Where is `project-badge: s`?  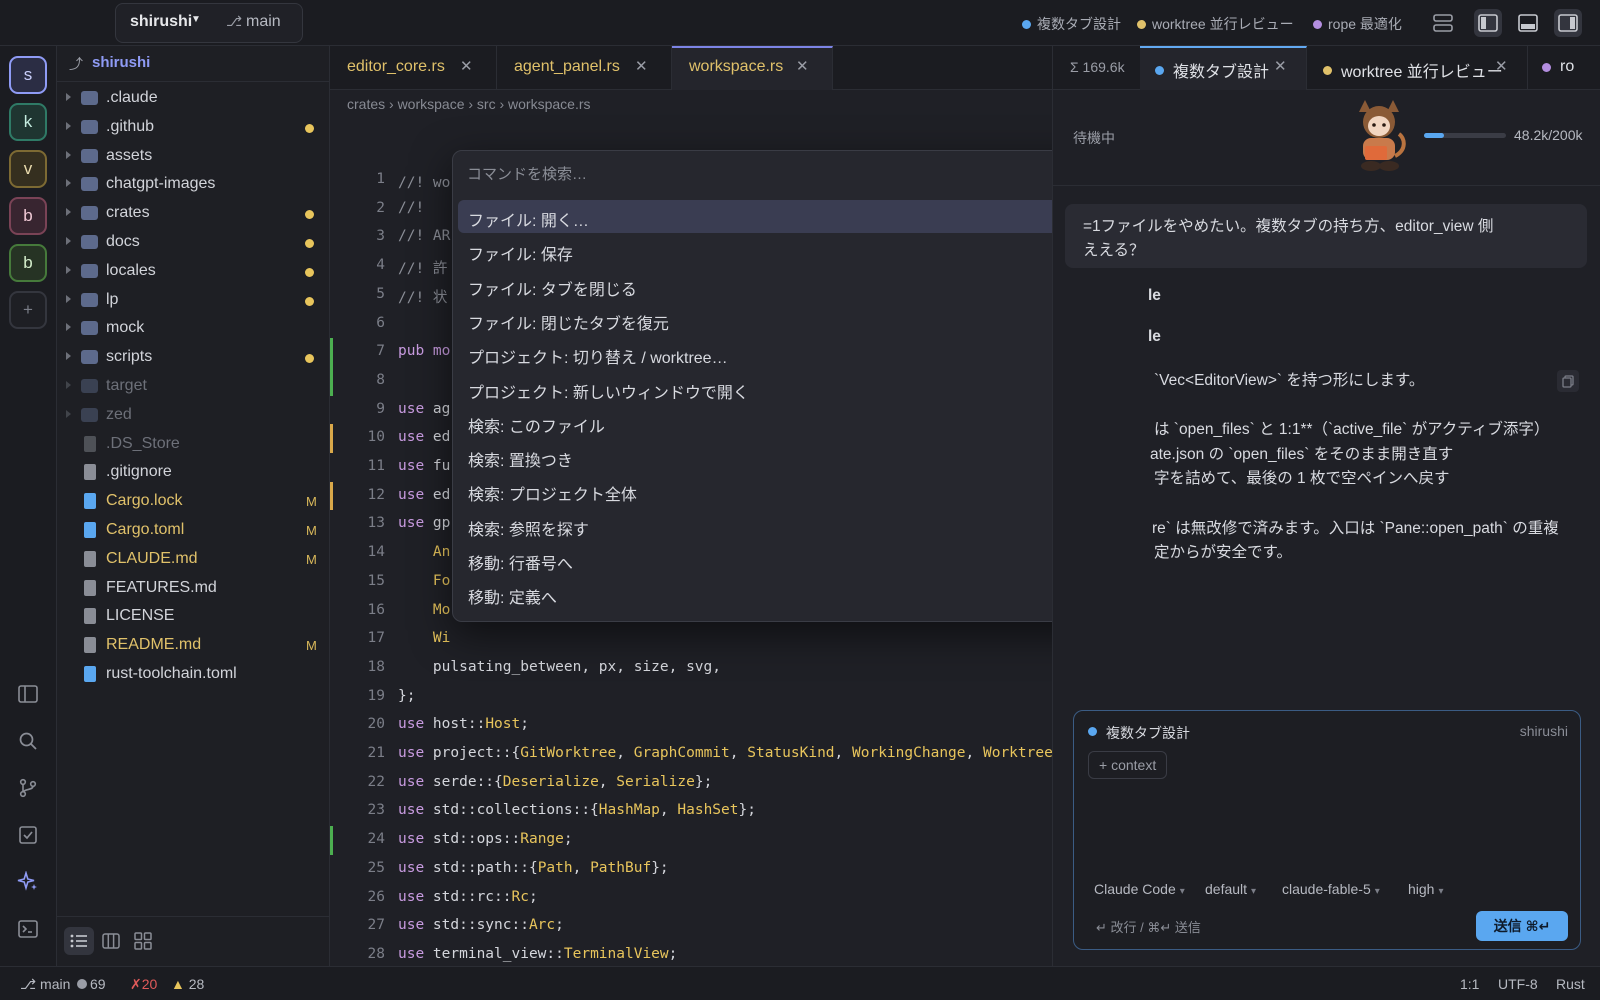
project-badge: s is located at coordinates (28, 75).